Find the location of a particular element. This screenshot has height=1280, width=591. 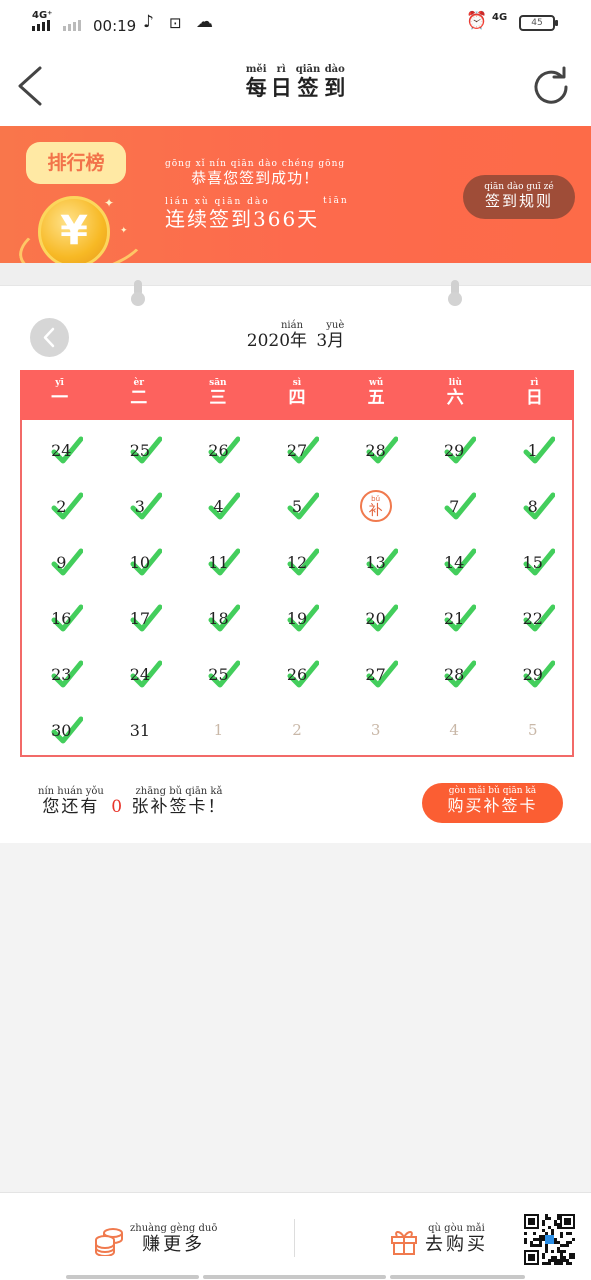

calendar-day: 23 is located at coordinates (61, 675).